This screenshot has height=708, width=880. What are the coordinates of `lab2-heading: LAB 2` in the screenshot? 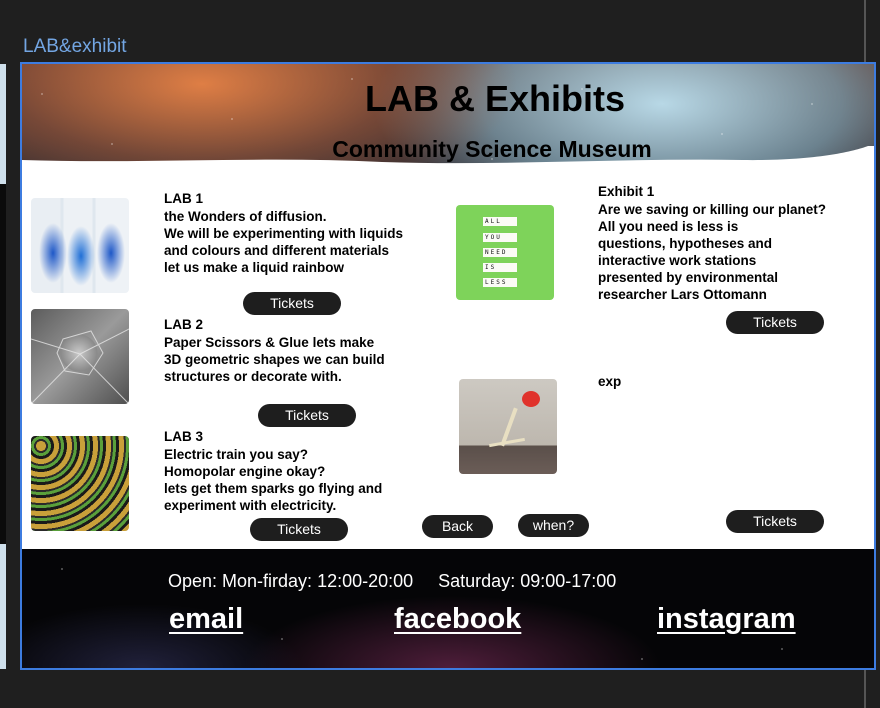 It's located at (184, 324).